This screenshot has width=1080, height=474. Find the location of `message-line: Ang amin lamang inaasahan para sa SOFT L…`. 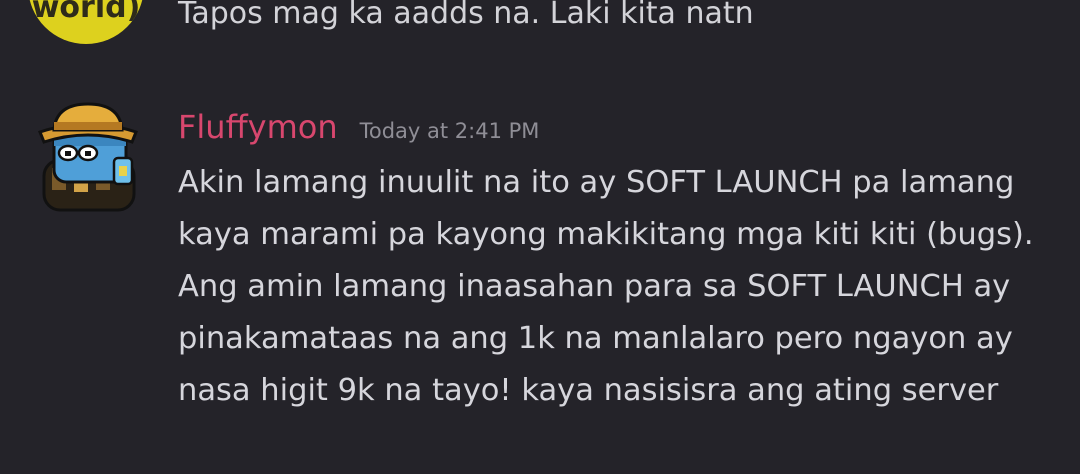

message-line: Ang amin lamang inaasahan para sa SOFT L… is located at coordinates (594, 286).